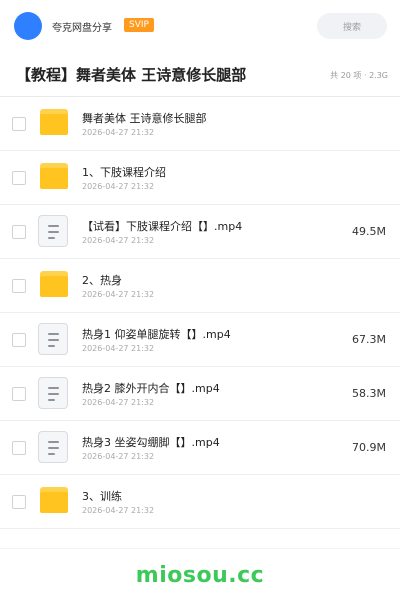 Image resolution: width=400 pixels, height=601 pixels. I want to click on item-name: 1、下肢课程介绍, so click(124, 172).